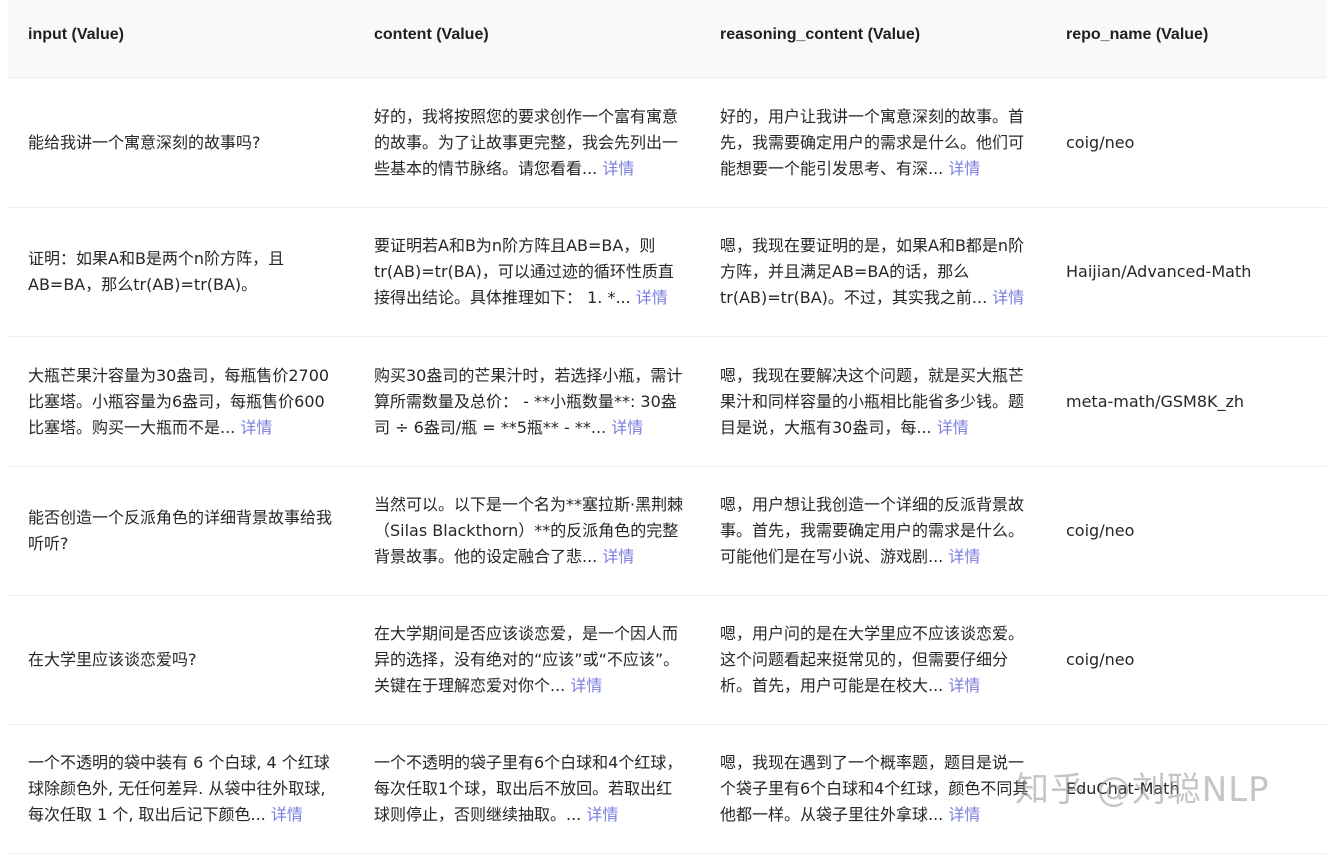 This screenshot has width=1327, height=854. I want to click on cell-repo-name-text: meta-math/GSM8K_zh, so click(1155, 402).